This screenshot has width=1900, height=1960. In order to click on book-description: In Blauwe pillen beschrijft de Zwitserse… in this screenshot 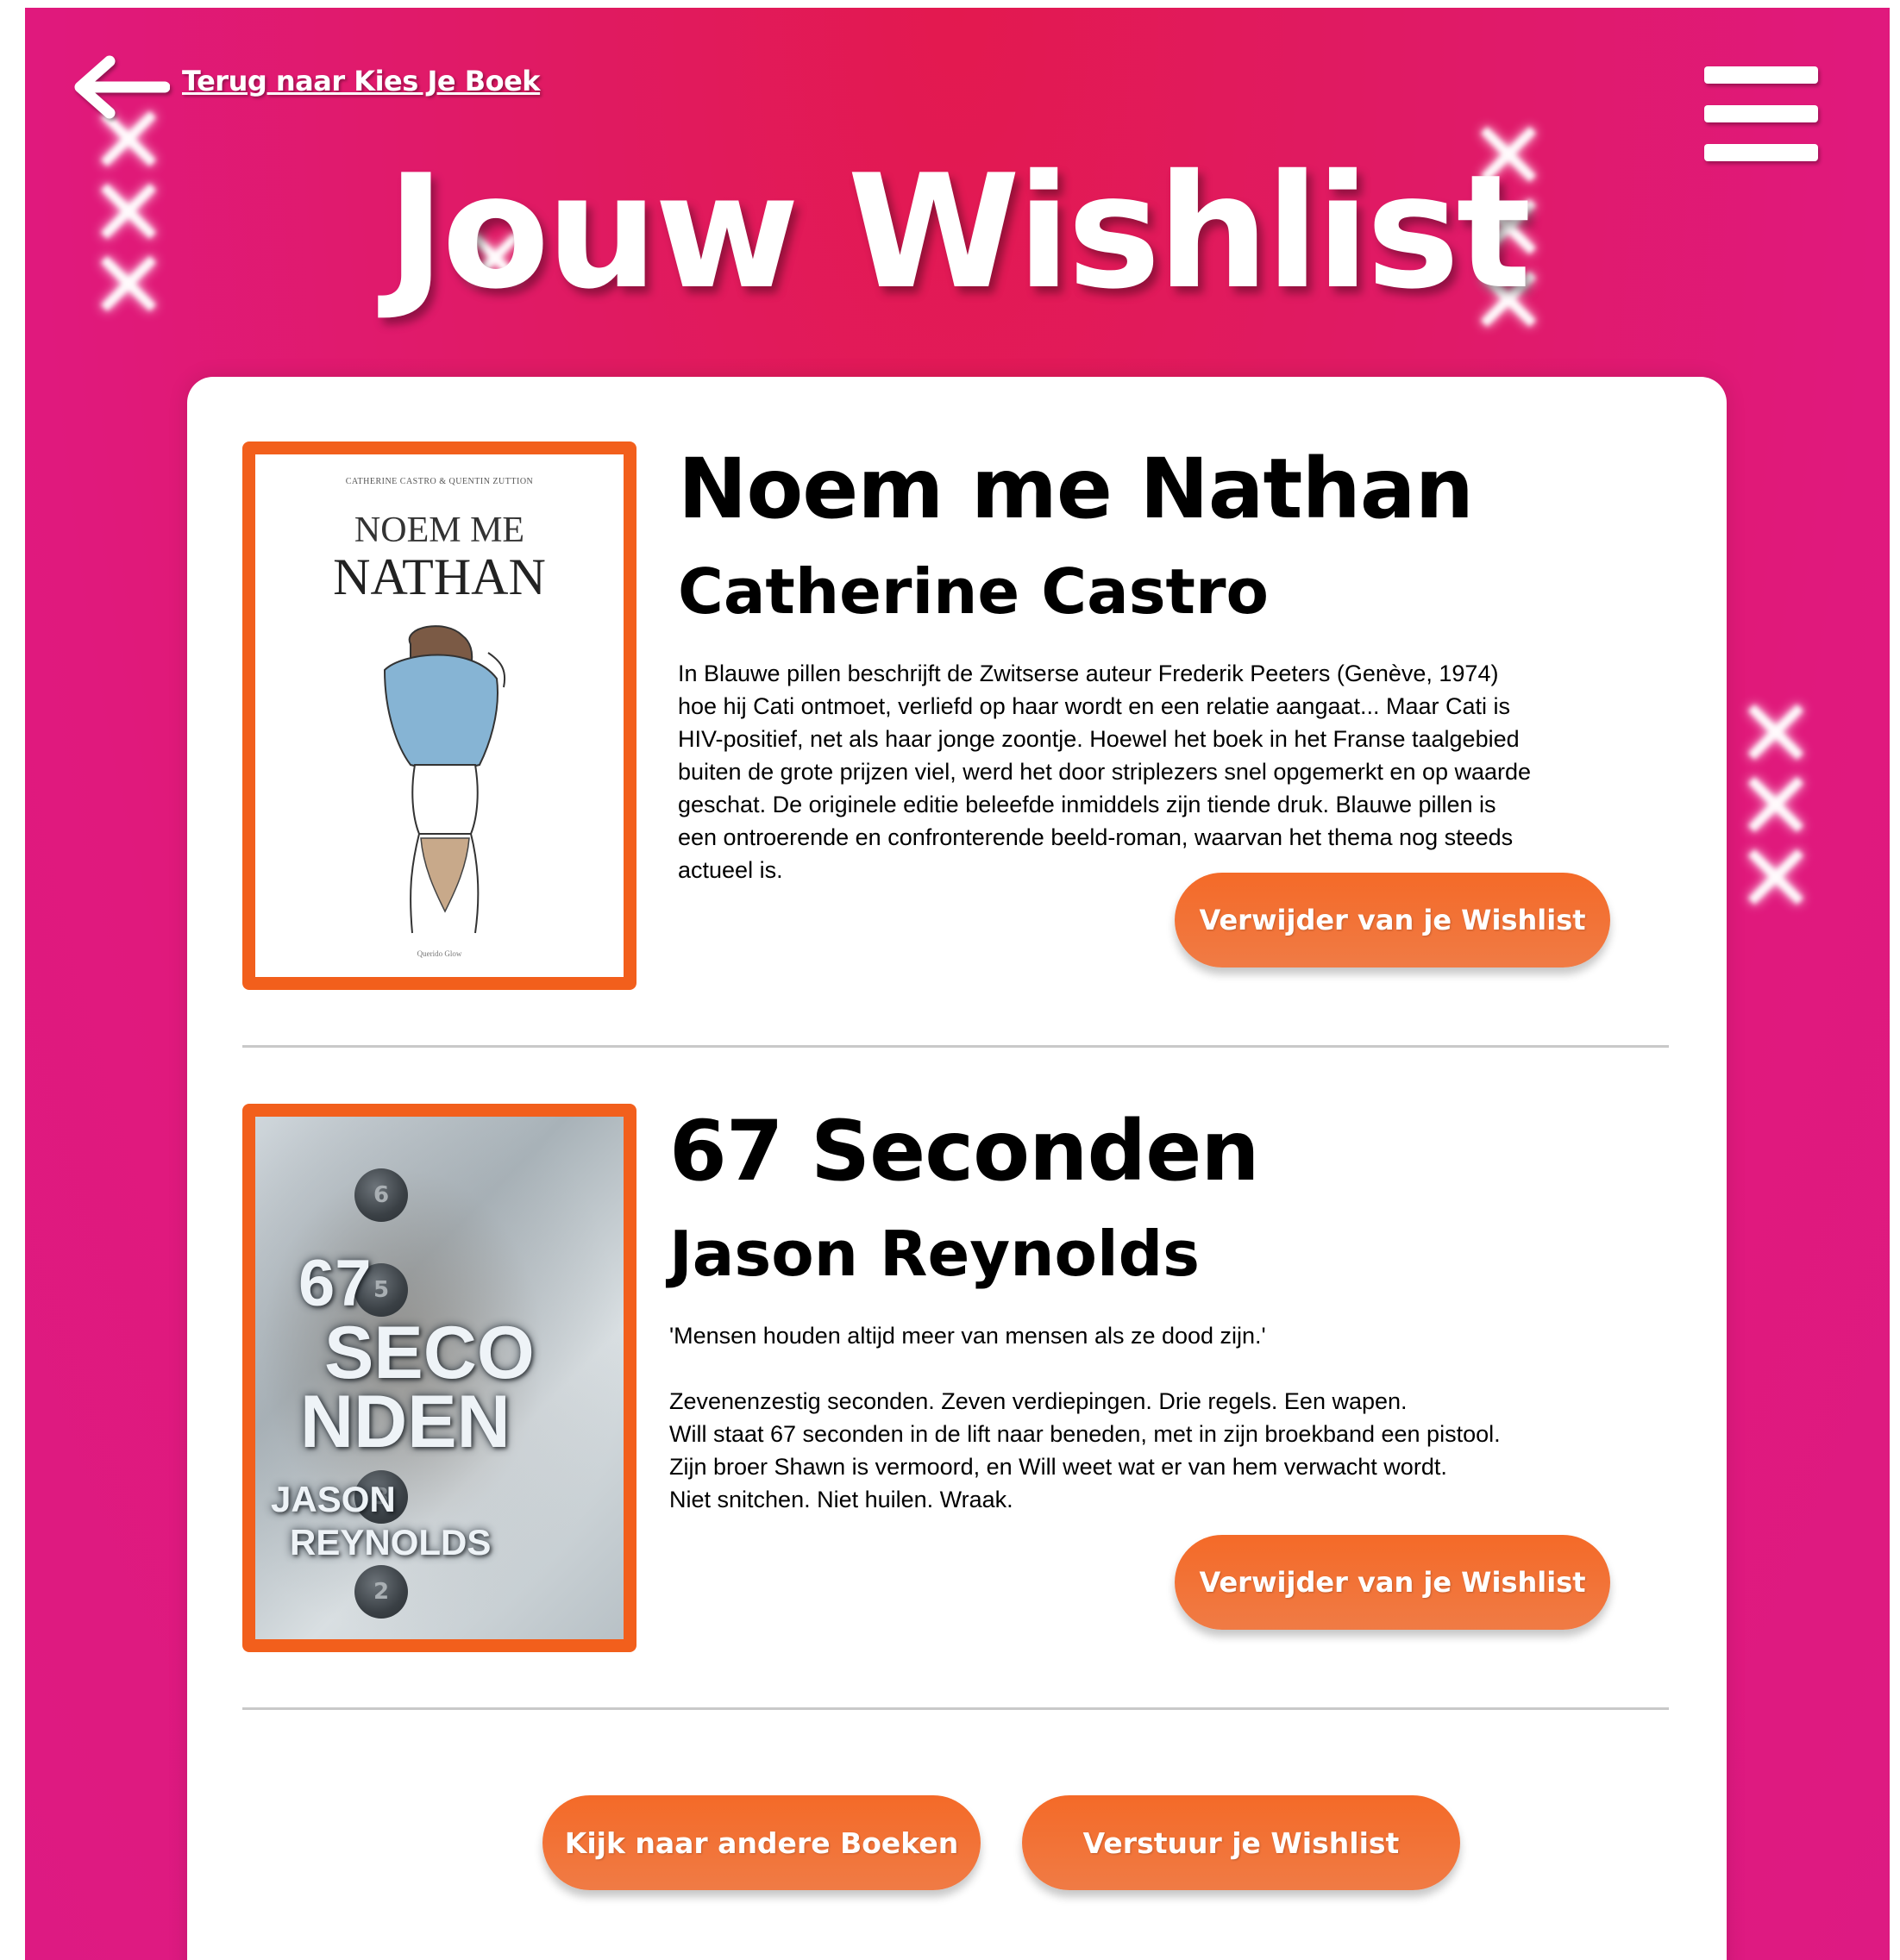, I will do `click(1105, 772)`.